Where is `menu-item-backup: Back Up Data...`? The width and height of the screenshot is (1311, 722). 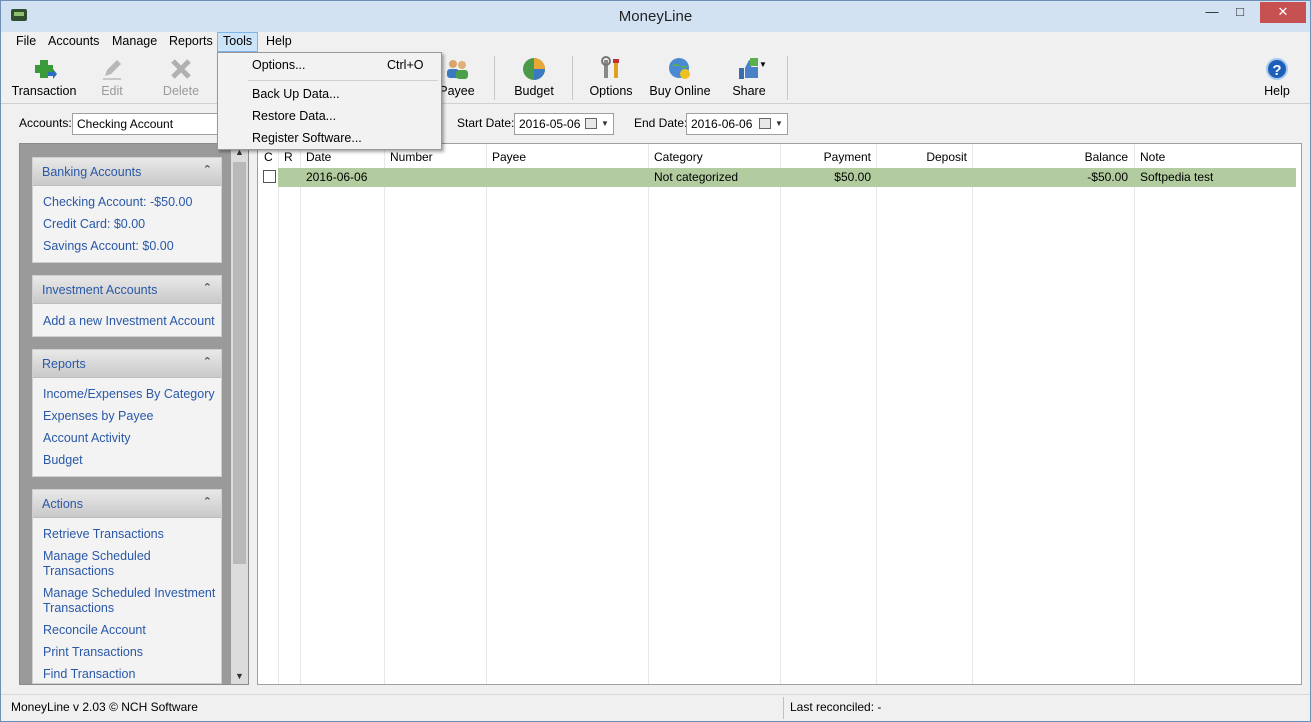 menu-item-backup: Back Up Data... is located at coordinates (329, 94).